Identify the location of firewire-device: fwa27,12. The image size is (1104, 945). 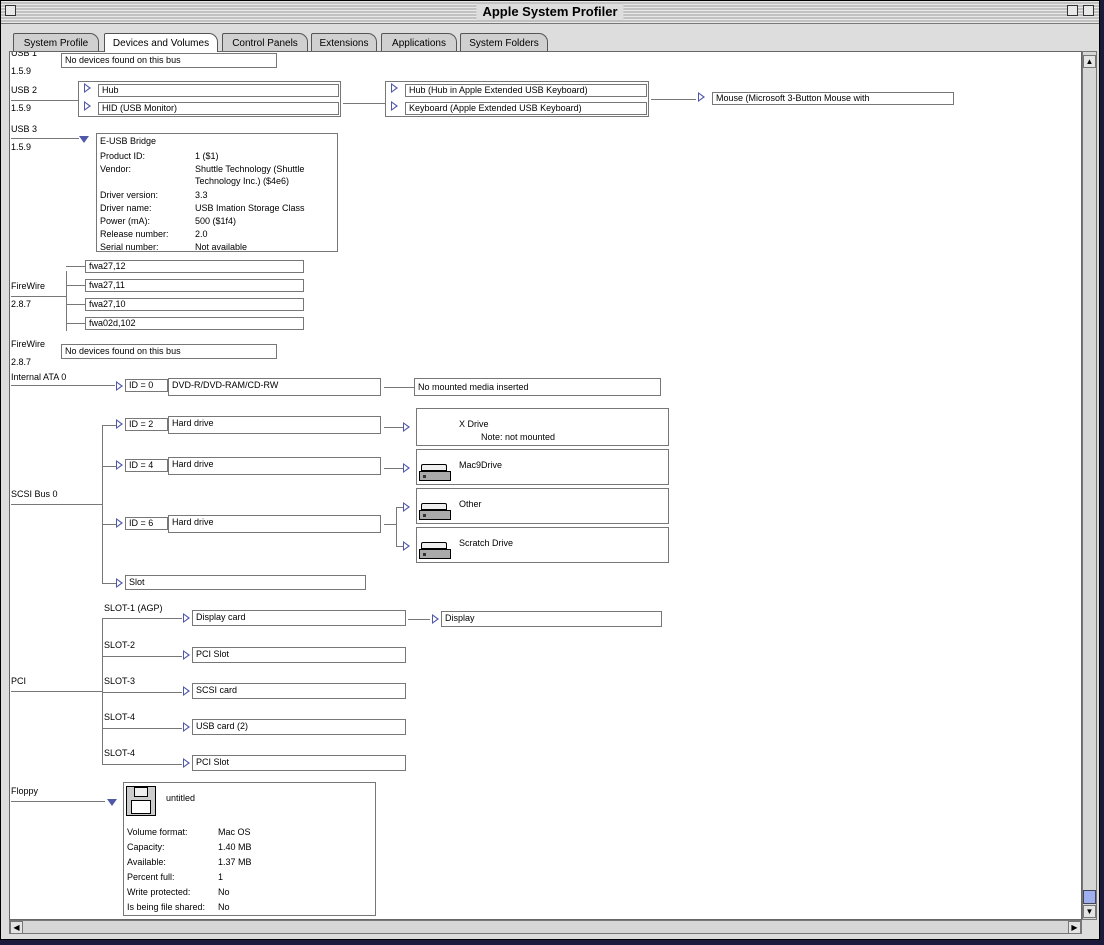
(194, 266).